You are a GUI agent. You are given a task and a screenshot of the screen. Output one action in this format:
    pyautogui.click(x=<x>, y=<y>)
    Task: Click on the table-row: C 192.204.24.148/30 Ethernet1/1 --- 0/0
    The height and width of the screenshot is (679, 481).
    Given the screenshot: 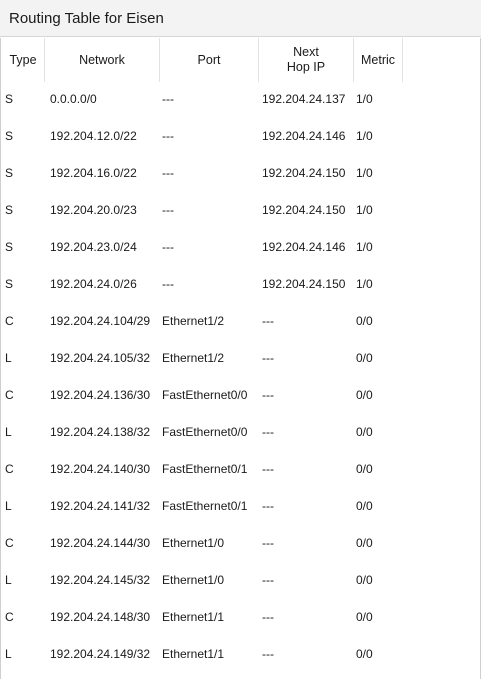 What is the action you would take?
    pyautogui.click(x=241, y=617)
    